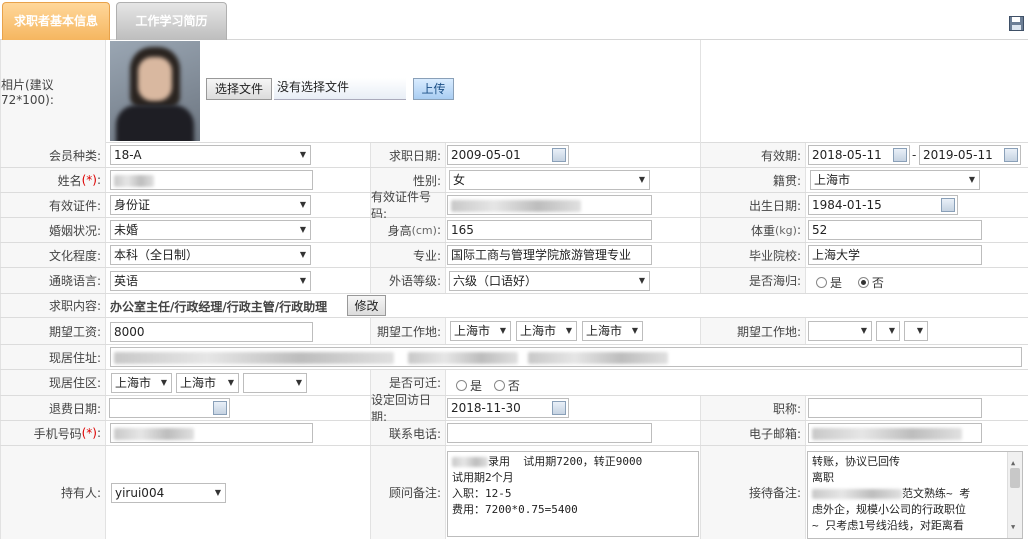  Describe the element at coordinates (438, 230) in the screenshot. I see `height-colon: :` at that location.